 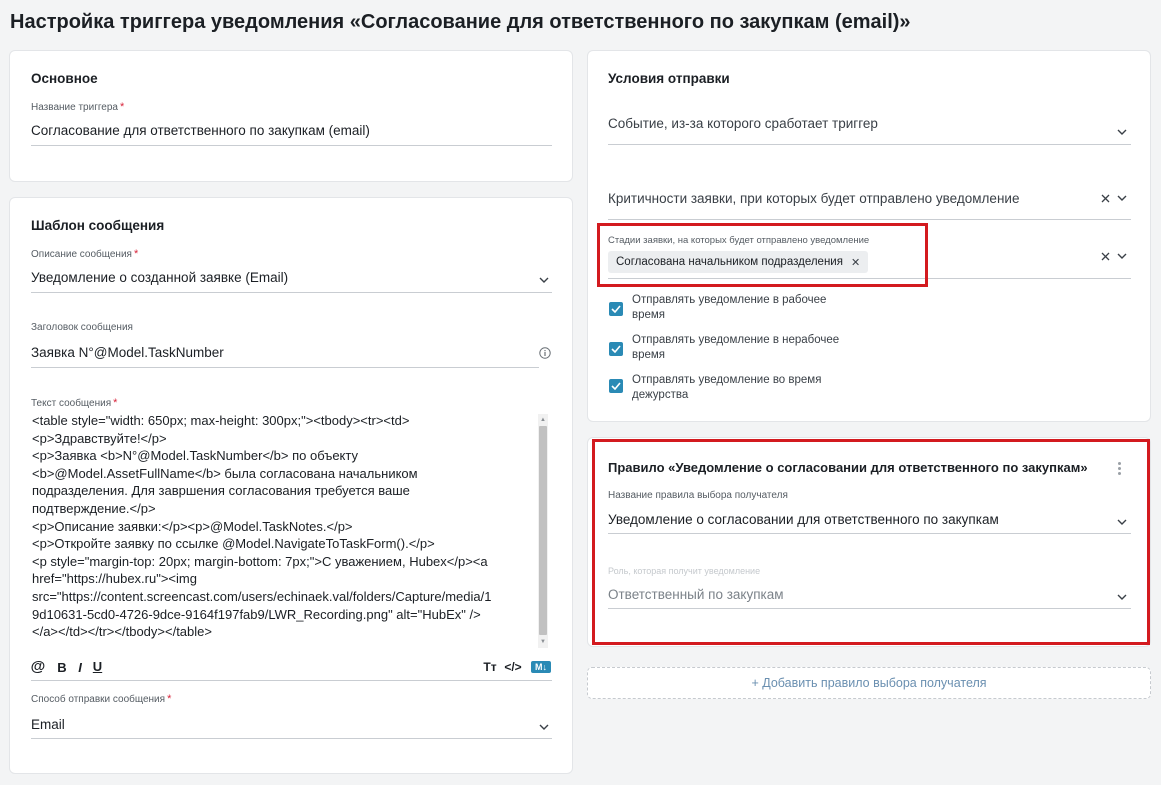 I want to click on scroll-thumb, so click(x=543, y=530).